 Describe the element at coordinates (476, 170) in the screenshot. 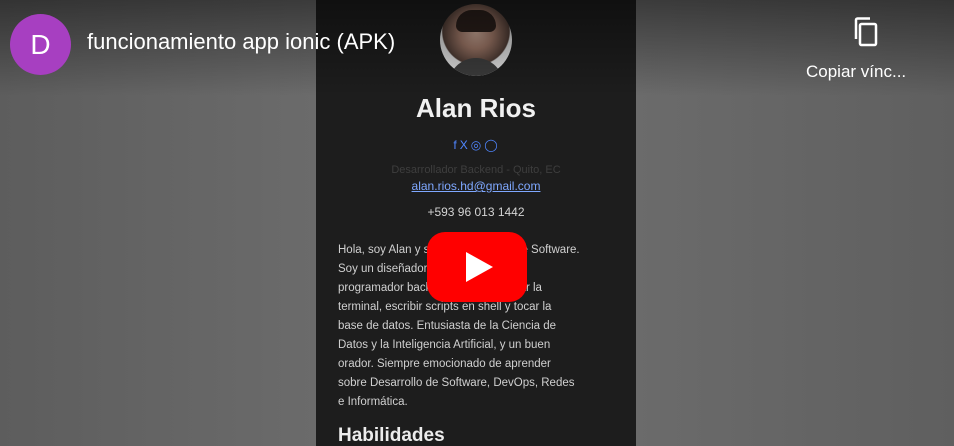

I see `profile-role: Desarrollador Backend - Quito, EC` at that location.